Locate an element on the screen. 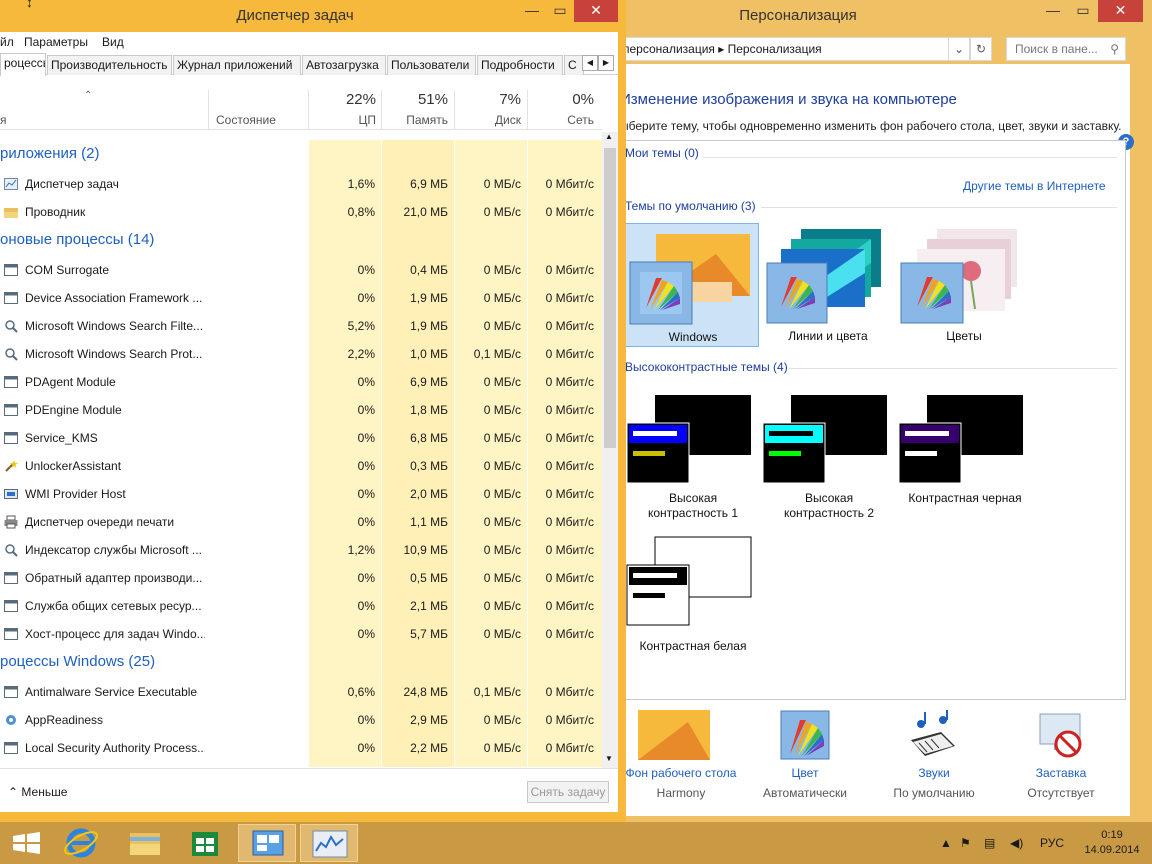 This screenshot has height=864, width=1152. breadcrumb: персонализация ▸ Персонализация is located at coordinates (793, 49).